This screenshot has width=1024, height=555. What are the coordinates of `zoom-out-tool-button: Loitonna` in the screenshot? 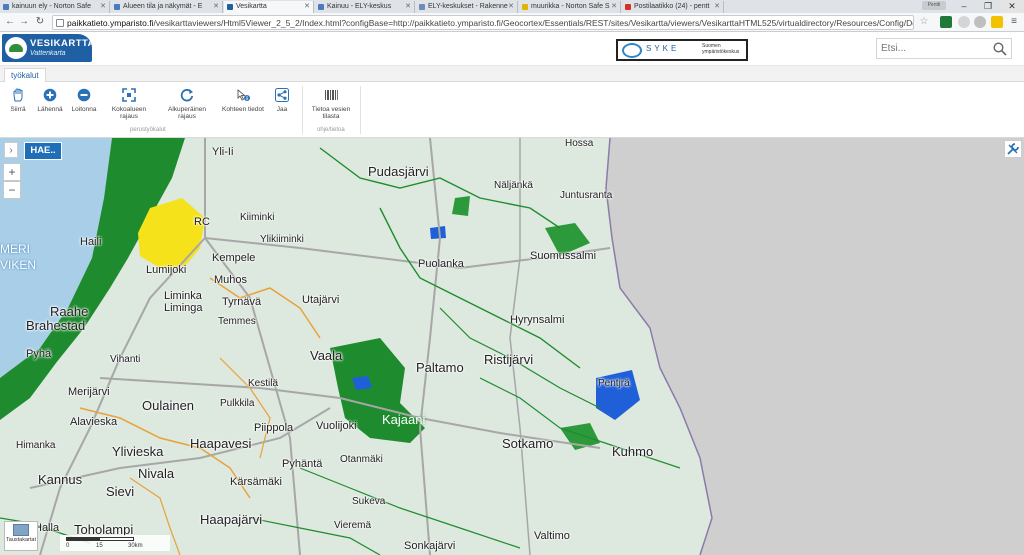 It's located at (84, 100).